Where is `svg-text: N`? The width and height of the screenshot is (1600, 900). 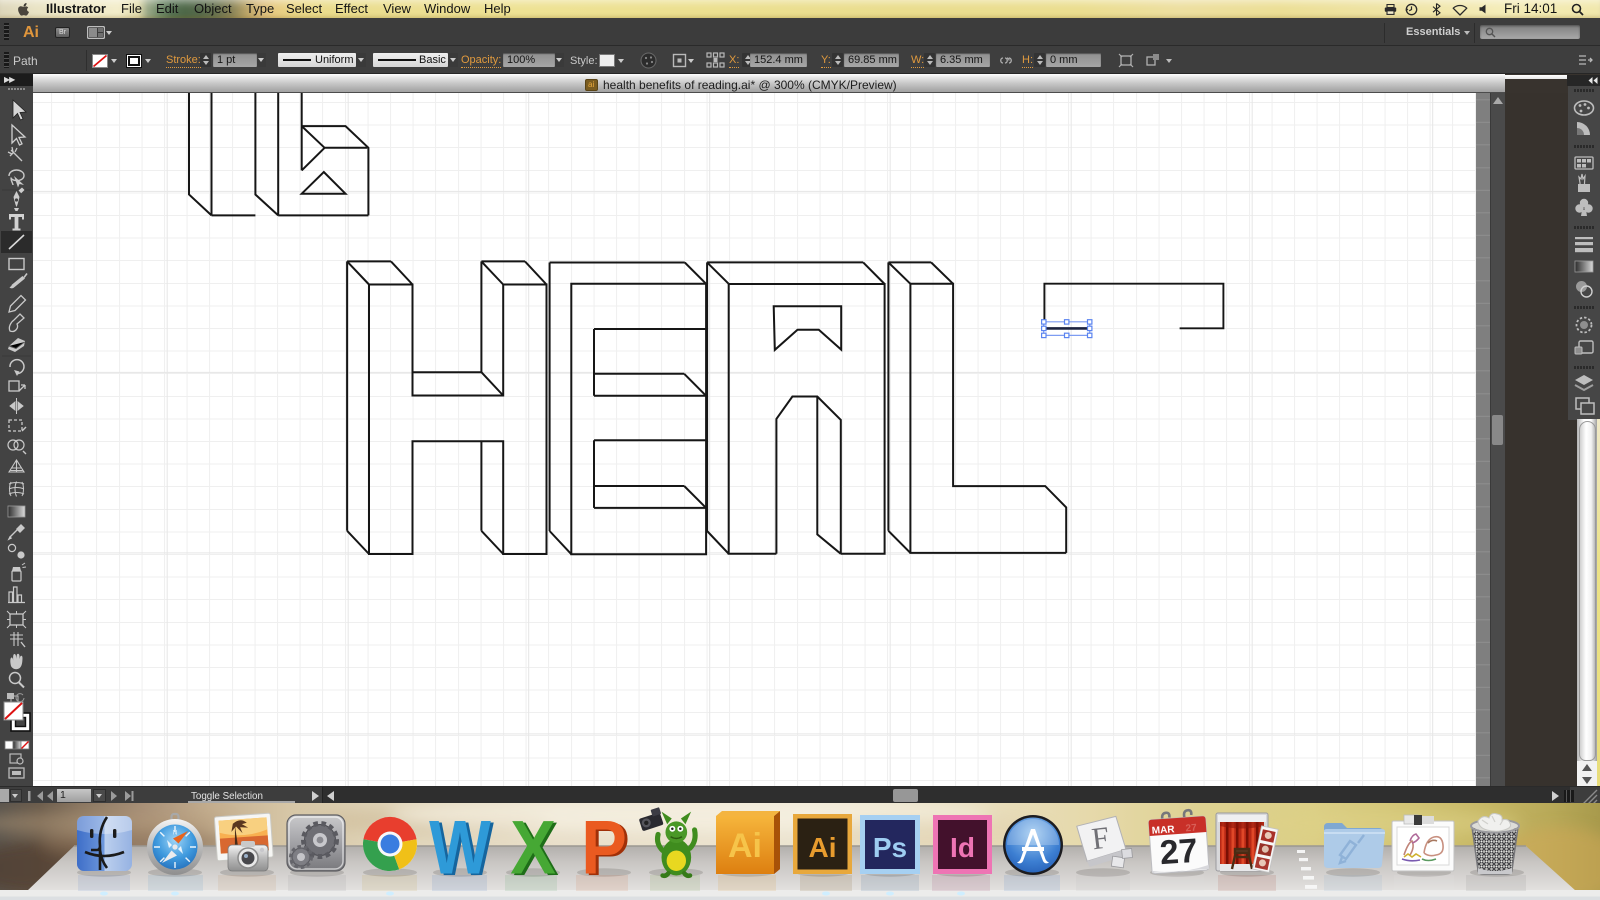 svg-text: N is located at coordinates (175, 834).